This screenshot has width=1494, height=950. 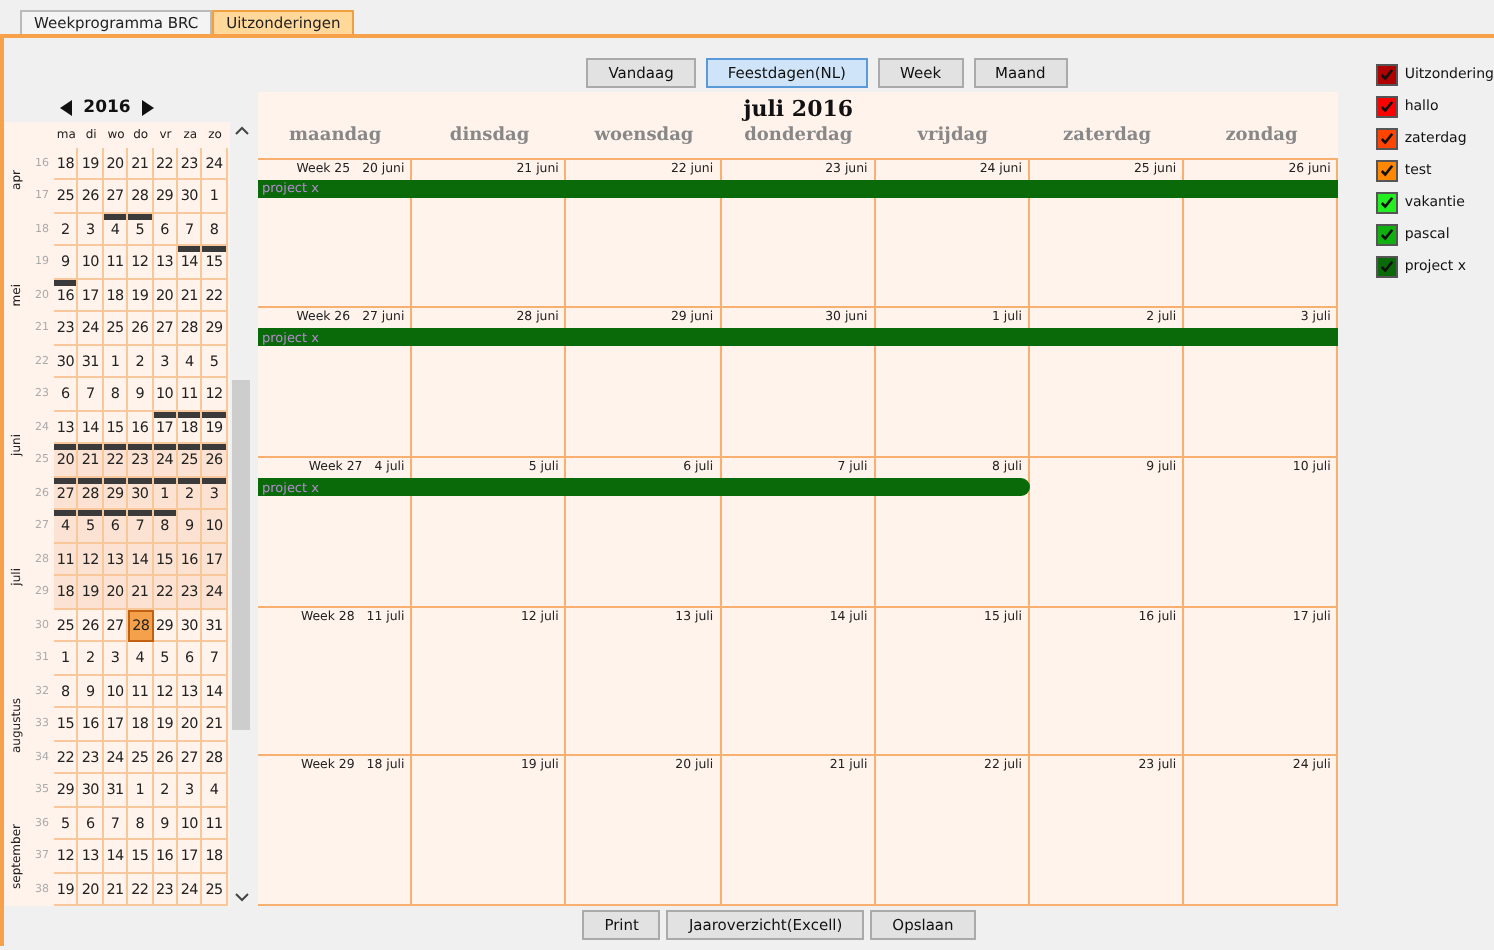 I want to click on weekday-header: woensdag, so click(x=644, y=137).